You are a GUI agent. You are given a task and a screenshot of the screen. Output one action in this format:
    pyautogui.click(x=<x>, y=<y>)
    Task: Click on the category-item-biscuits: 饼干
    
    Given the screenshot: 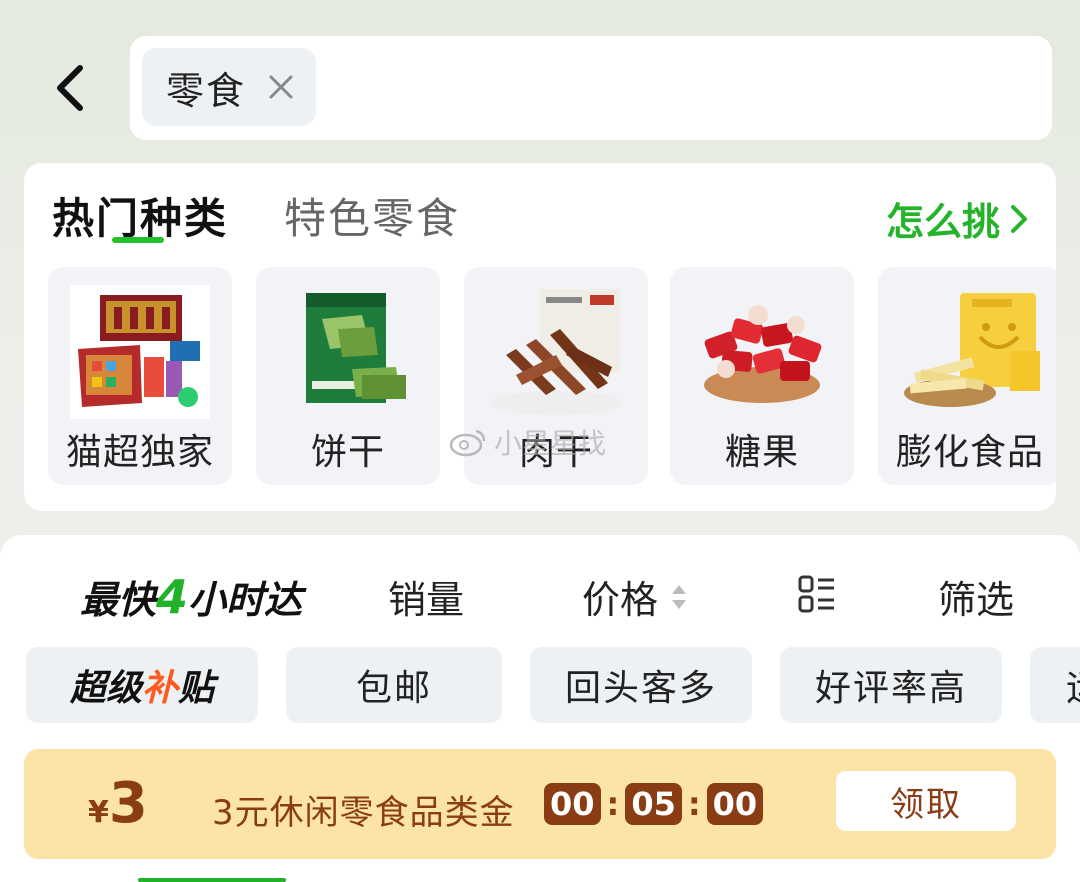 What is the action you would take?
    pyautogui.click(x=348, y=376)
    